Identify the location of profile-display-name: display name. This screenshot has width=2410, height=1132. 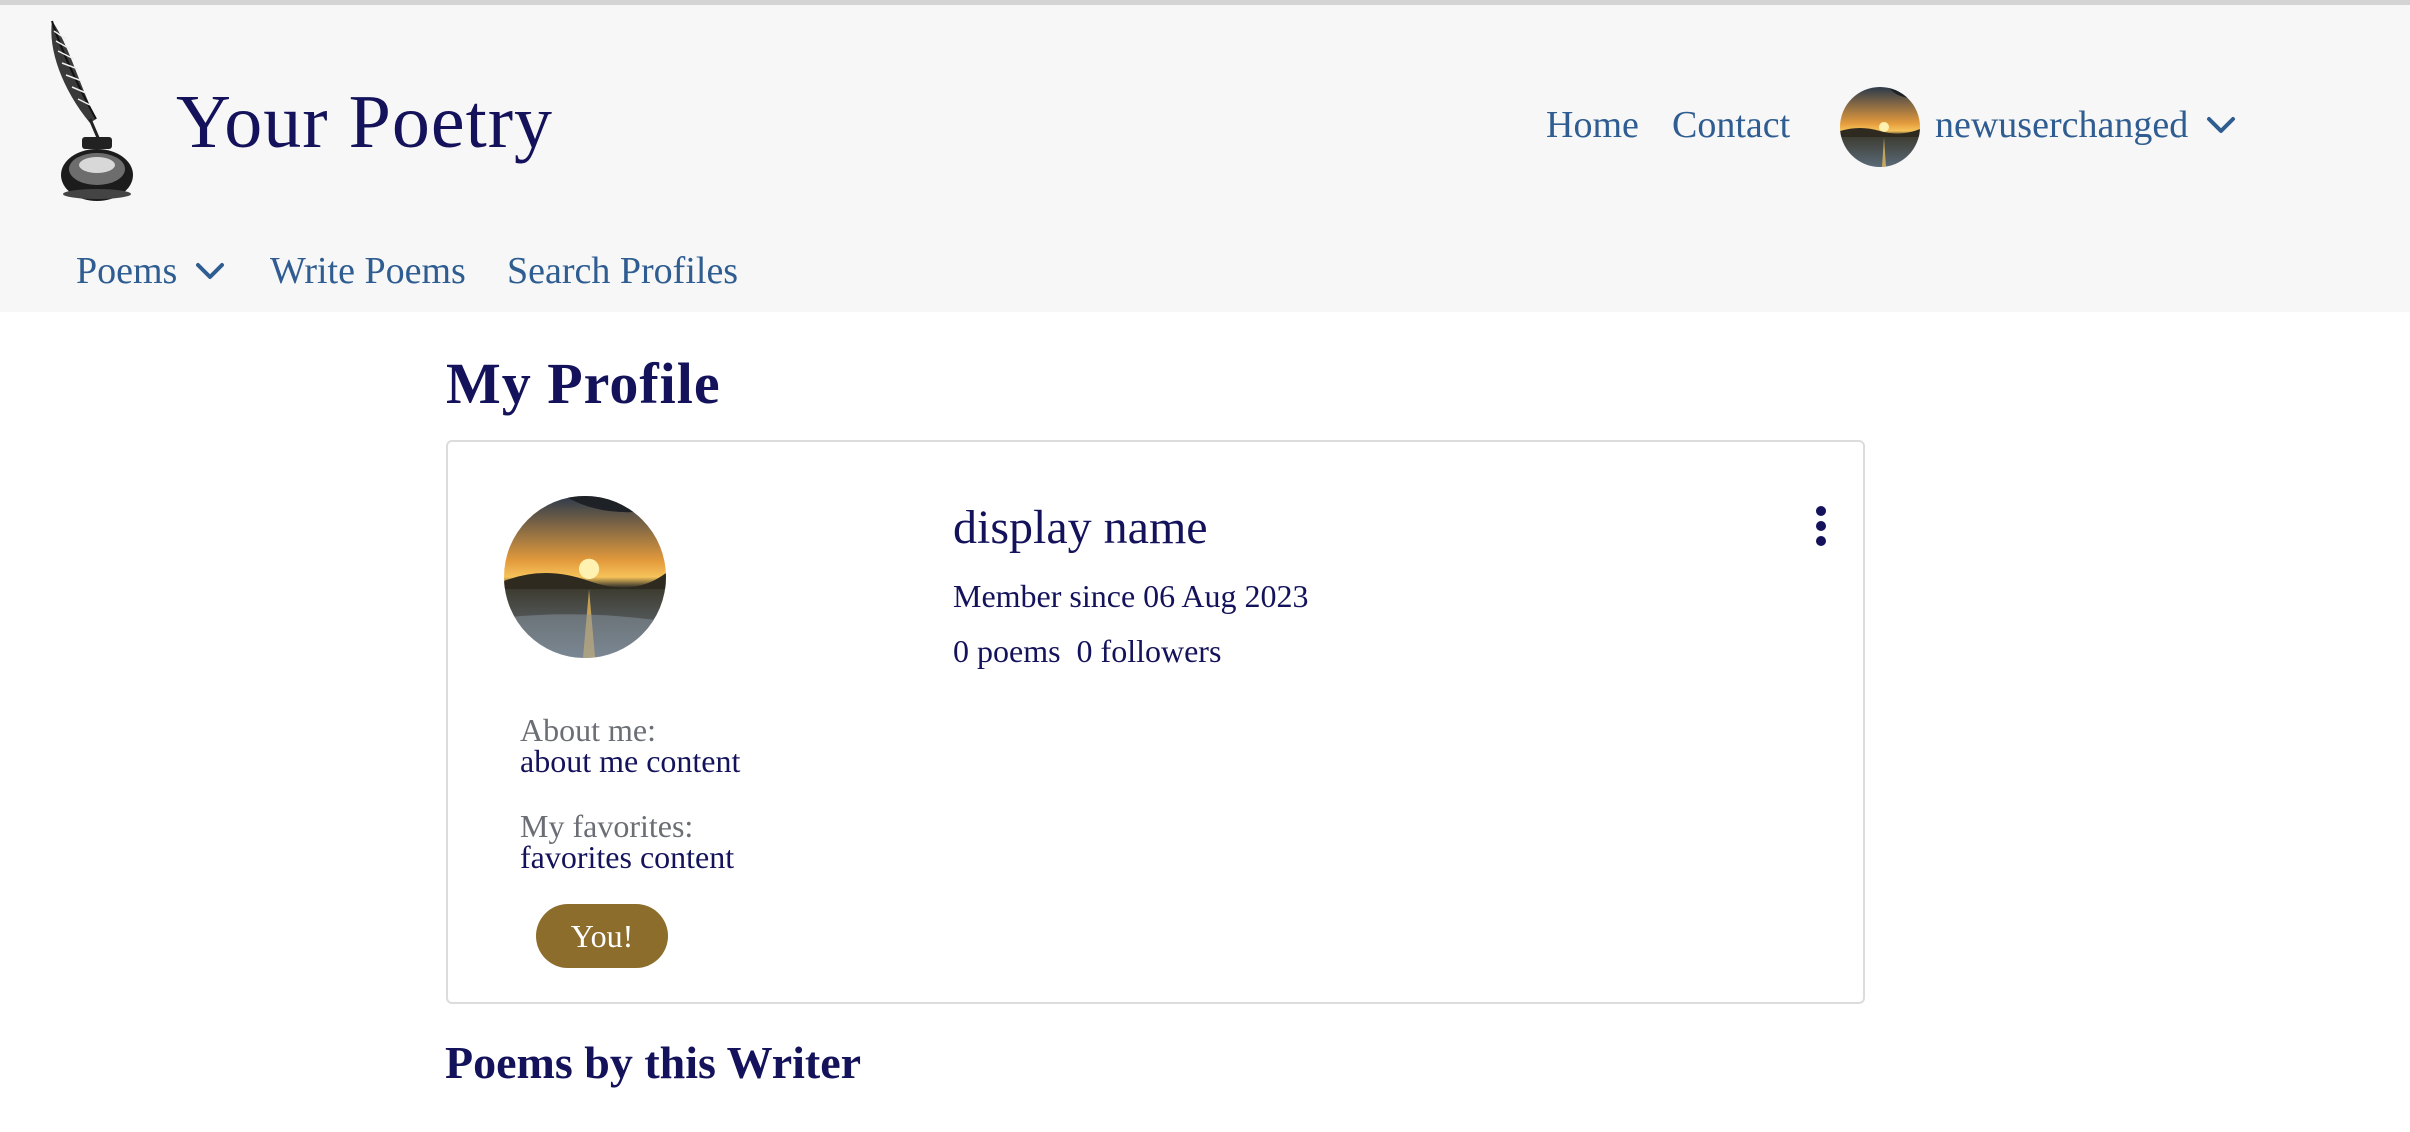
(1080, 527).